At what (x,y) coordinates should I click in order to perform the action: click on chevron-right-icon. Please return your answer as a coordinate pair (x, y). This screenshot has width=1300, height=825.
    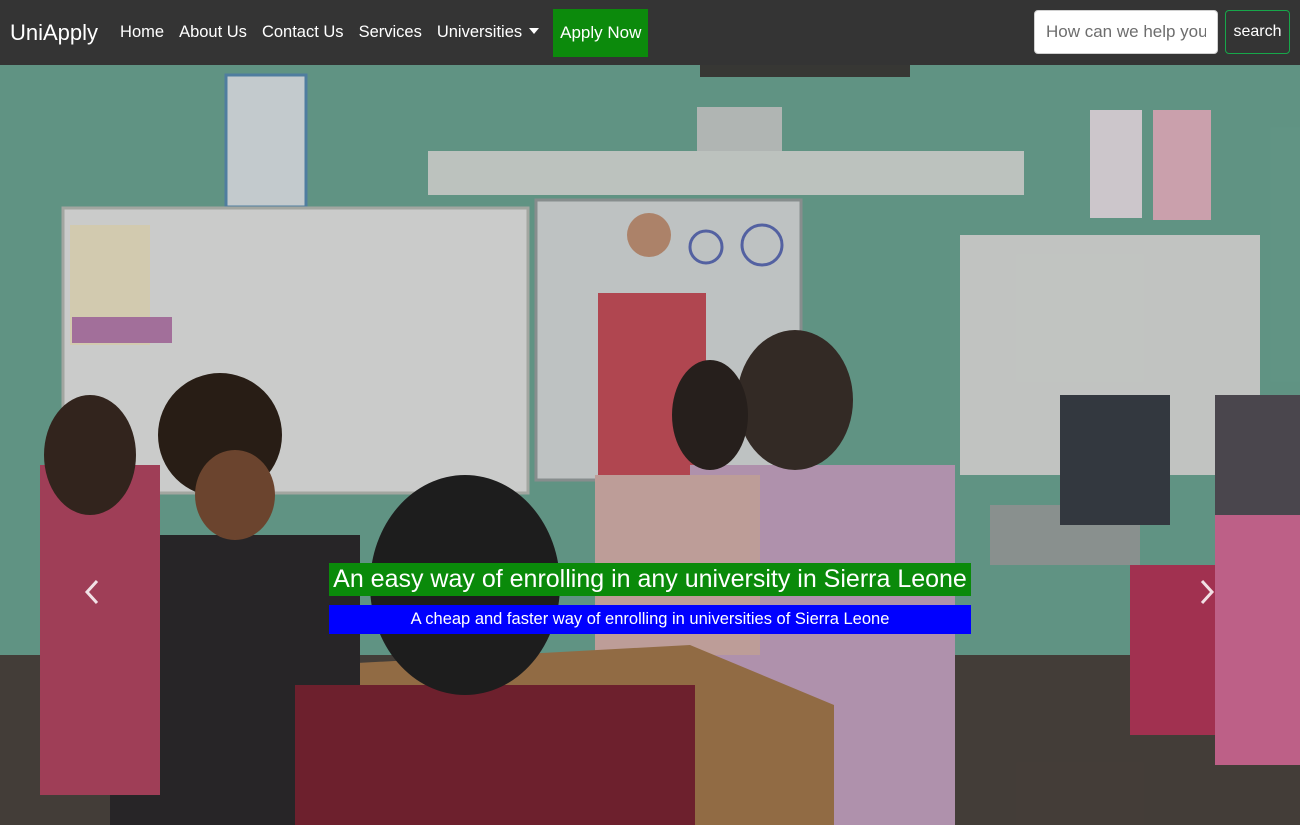
    Looking at the image, I should click on (1207, 592).